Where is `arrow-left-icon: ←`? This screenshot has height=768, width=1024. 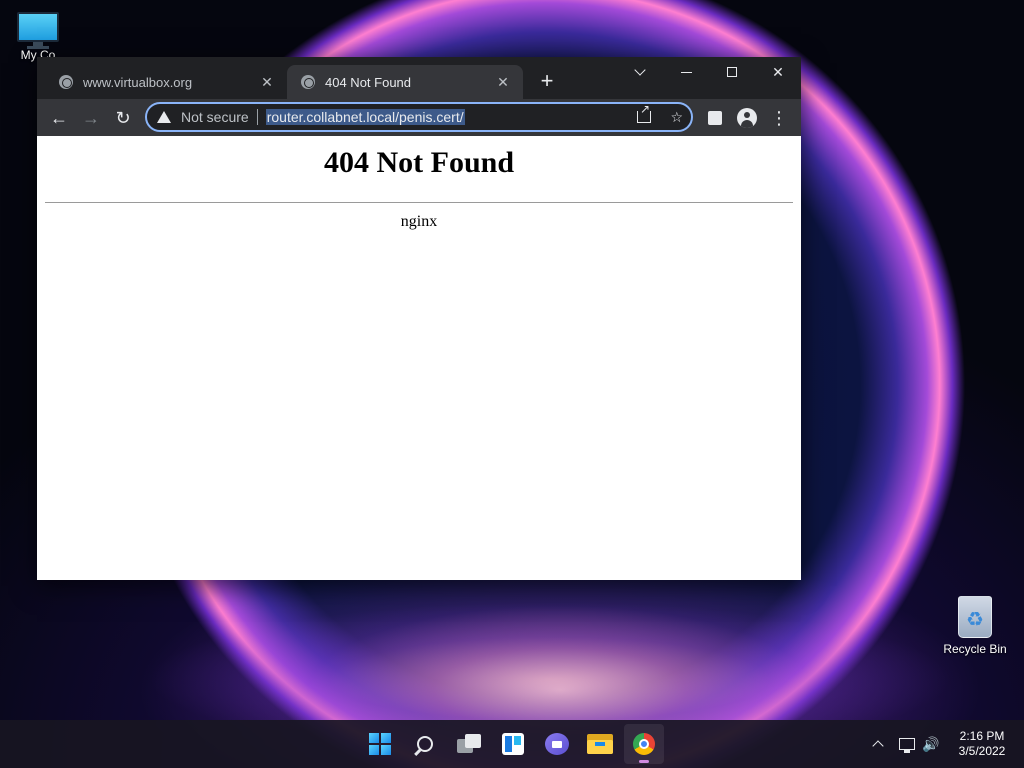 arrow-left-icon: ← is located at coordinates (59, 117).